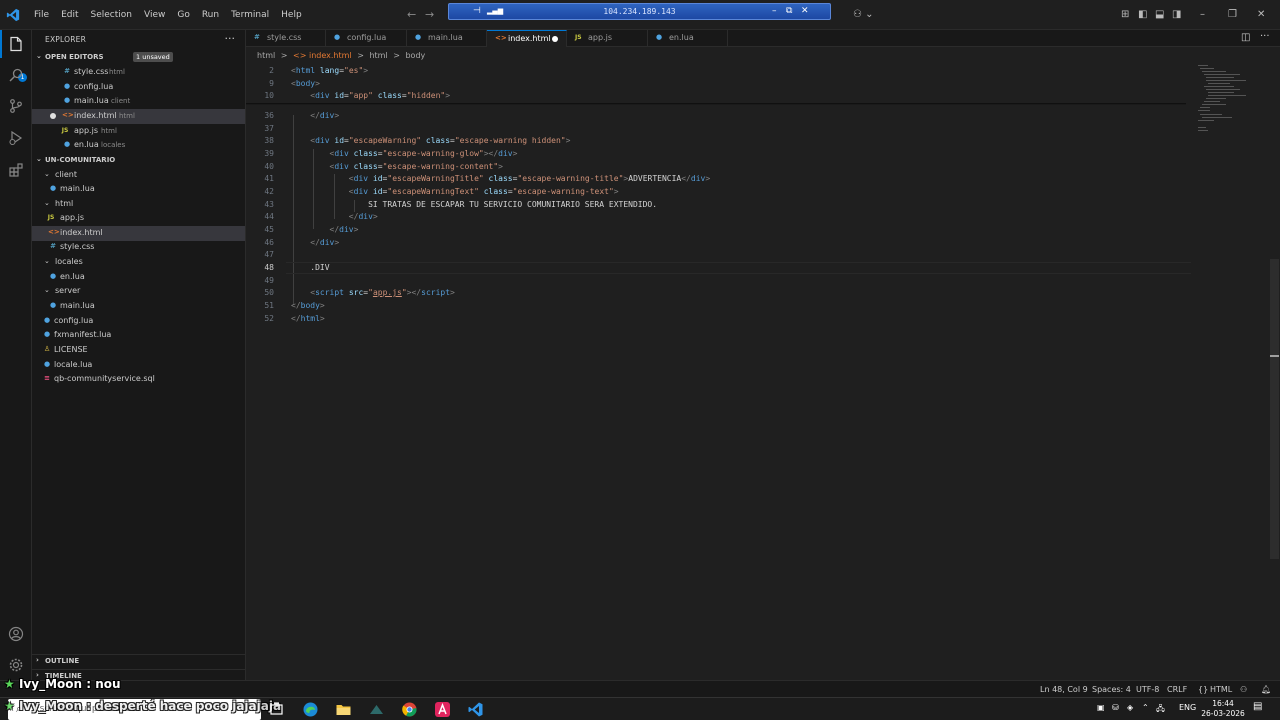  I want to click on restore-remote-icon: ⧉, so click(789, 11).